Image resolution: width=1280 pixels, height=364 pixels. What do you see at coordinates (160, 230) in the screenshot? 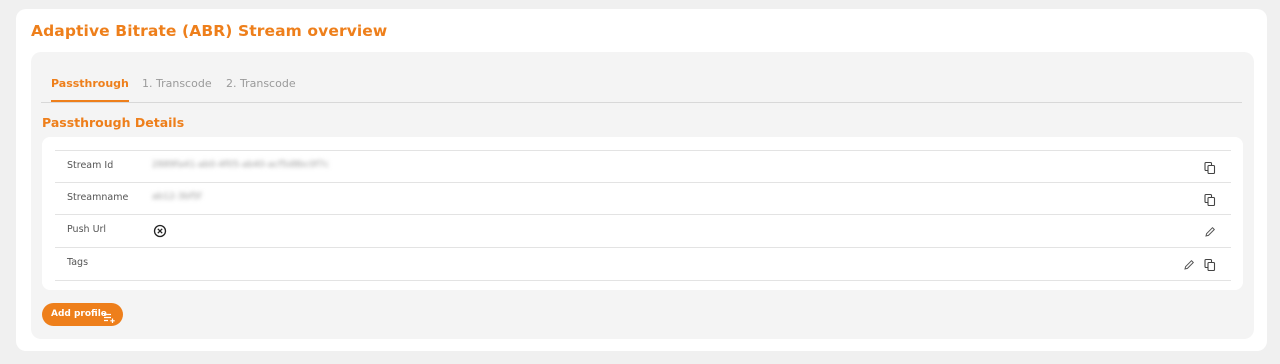
I see `circle-x-icon` at bounding box center [160, 230].